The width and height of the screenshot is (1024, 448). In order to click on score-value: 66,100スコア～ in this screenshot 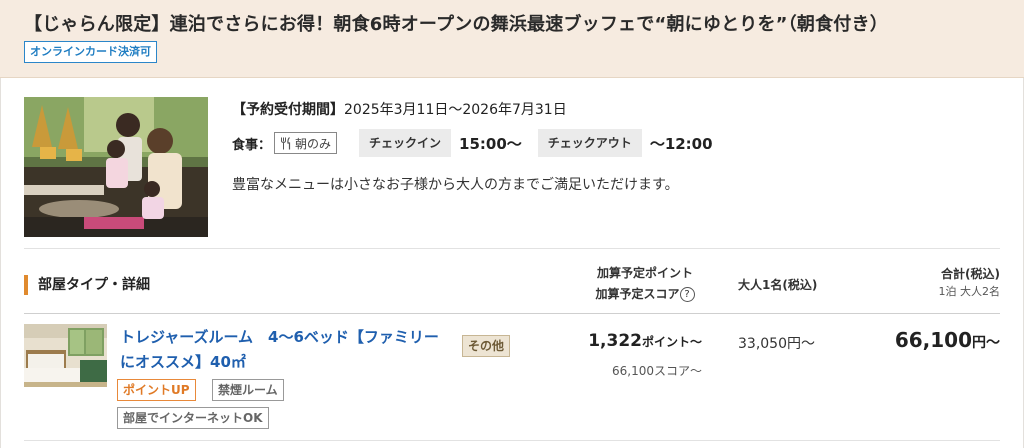, I will do `click(657, 371)`.